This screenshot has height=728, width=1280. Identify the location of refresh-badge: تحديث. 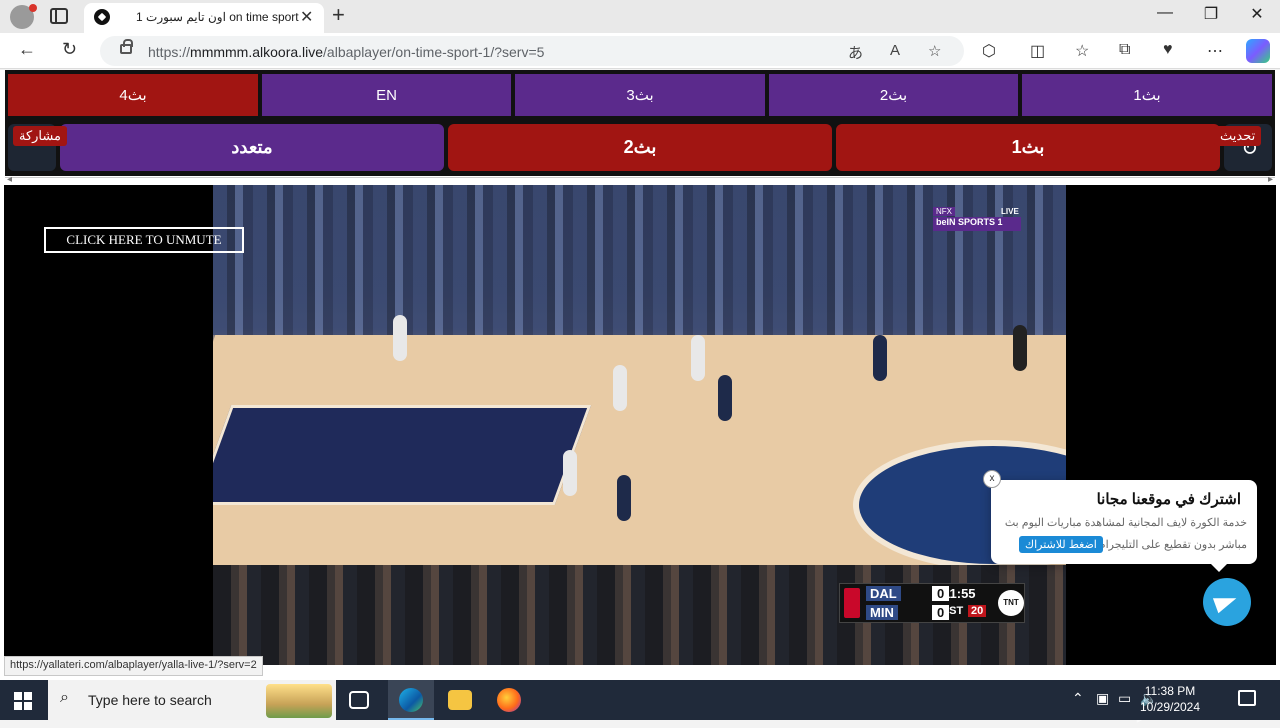
(1238, 136).